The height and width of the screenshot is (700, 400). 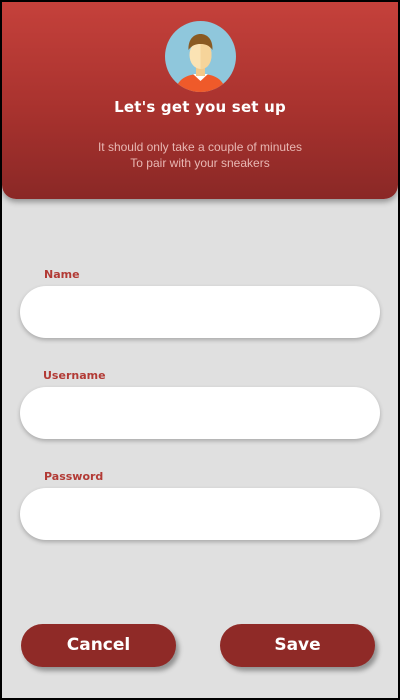 What do you see at coordinates (200, 107) in the screenshot?
I see `page-title: Let's get you set up` at bounding box center [200, 107].